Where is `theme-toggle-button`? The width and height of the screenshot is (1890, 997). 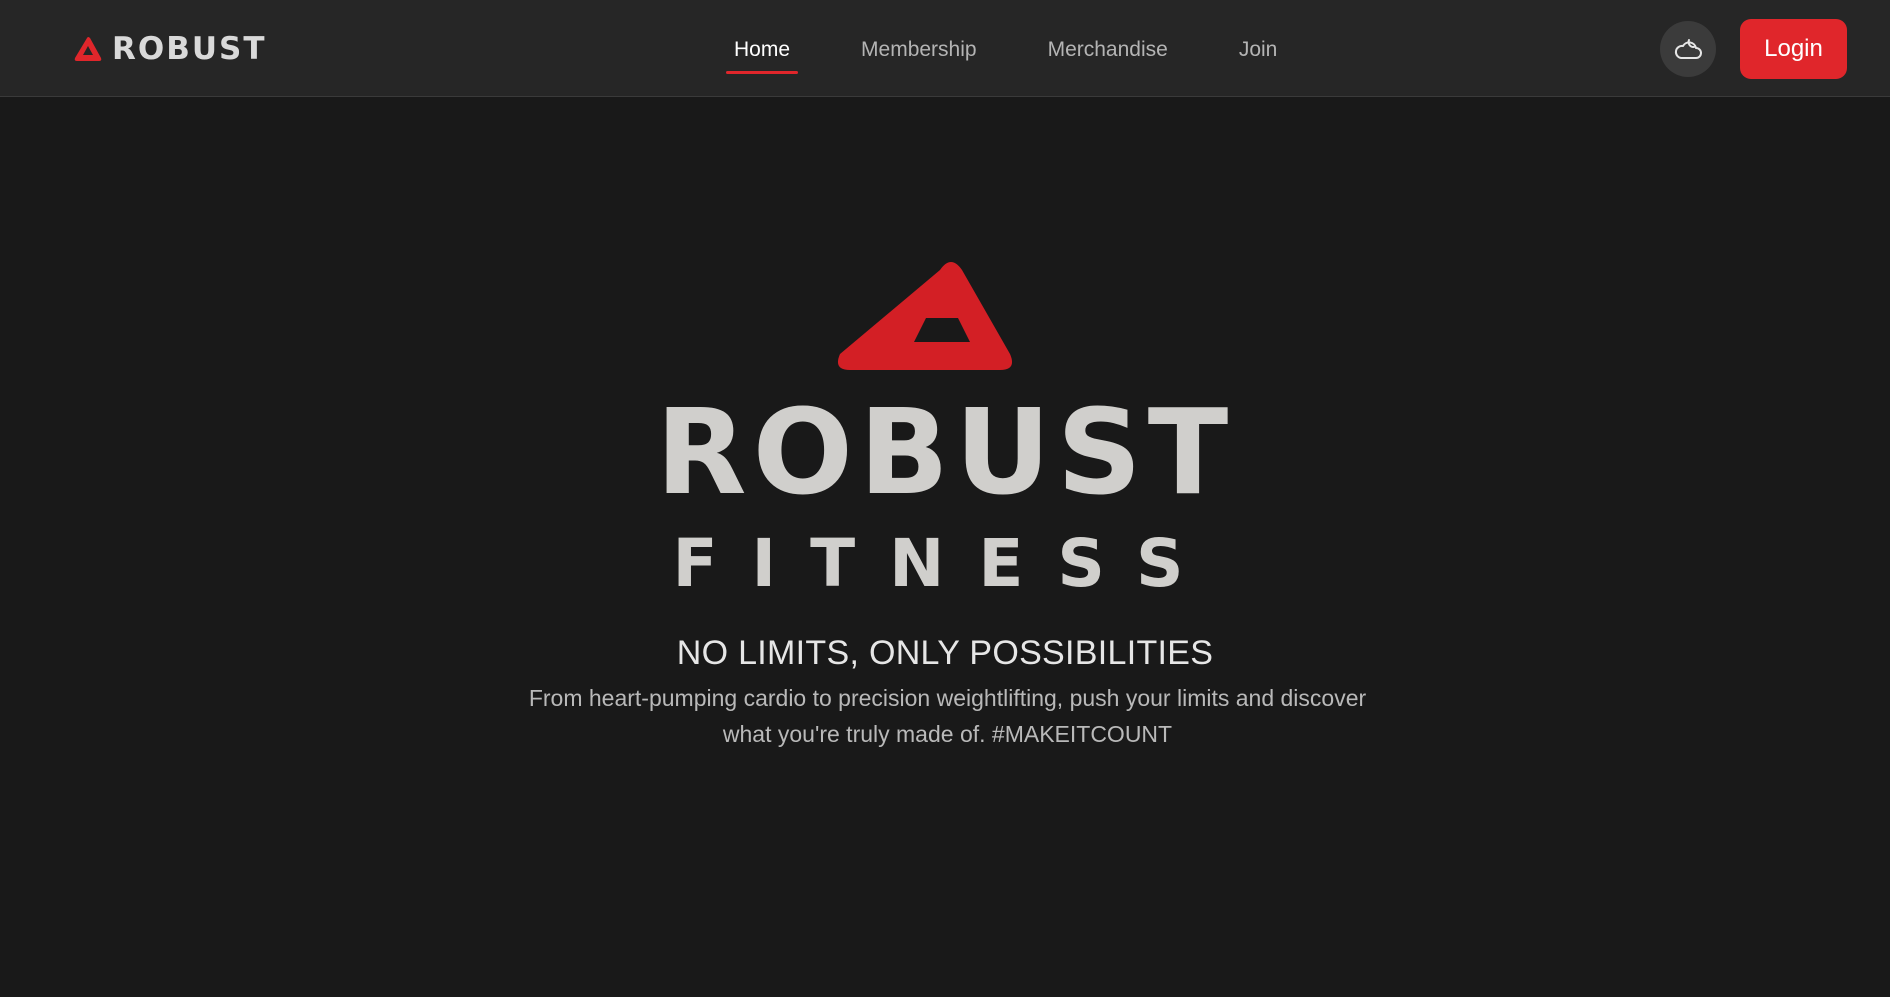
theme-toggle-button is located at coordinates (1688, 49).